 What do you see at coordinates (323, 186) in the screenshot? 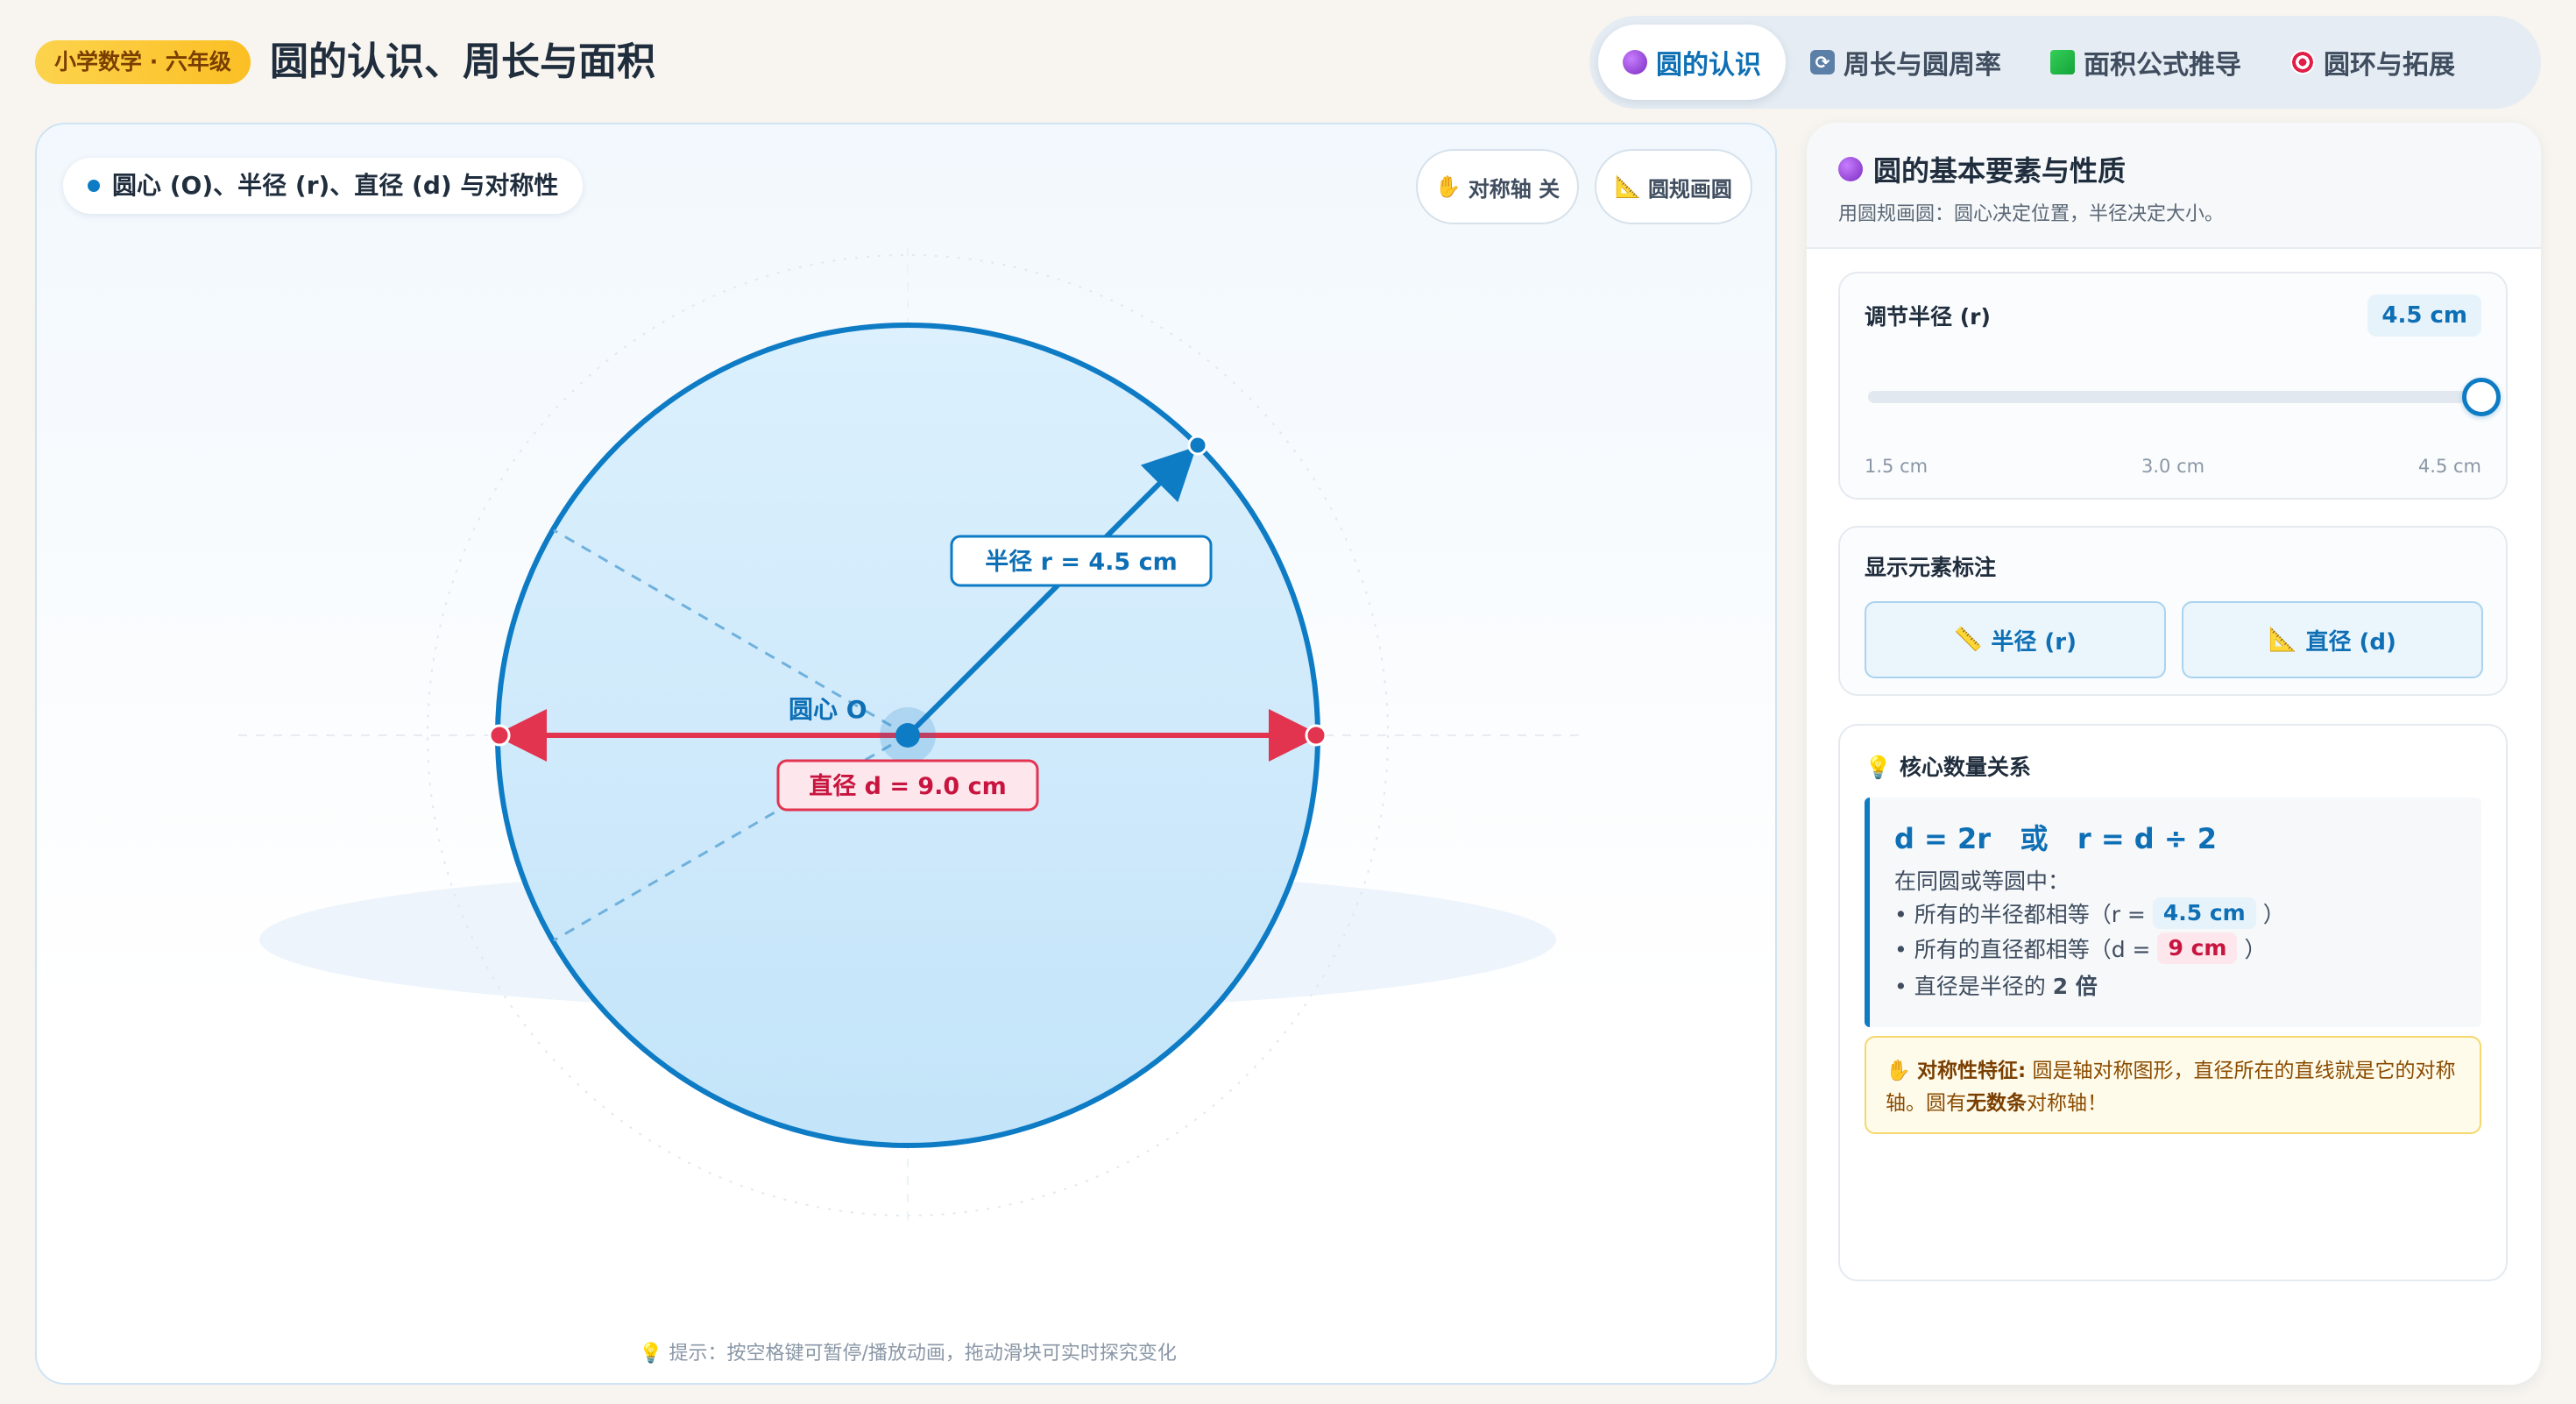
I see `canvas-section-label: 圆心 (O)、半径 (r)、直径 (d) 与对称性` at bounding box center [323, 186].